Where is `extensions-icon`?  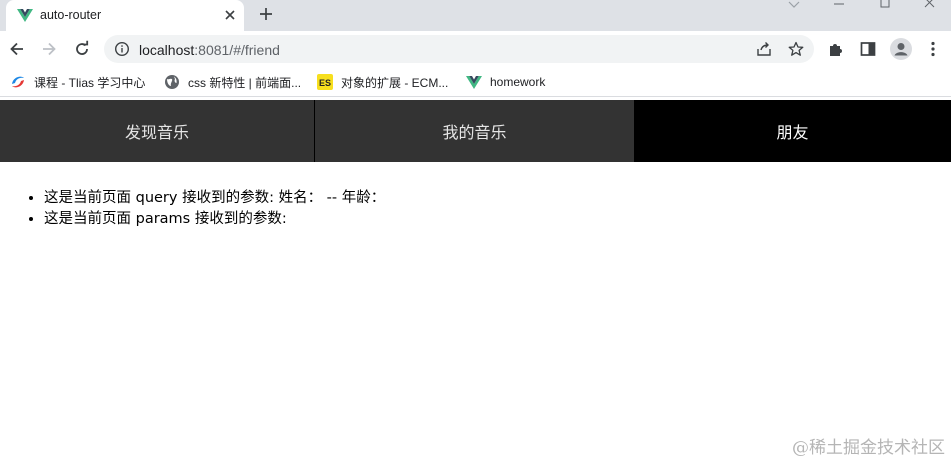
extensions-icon is located at coordinates (836, 49).